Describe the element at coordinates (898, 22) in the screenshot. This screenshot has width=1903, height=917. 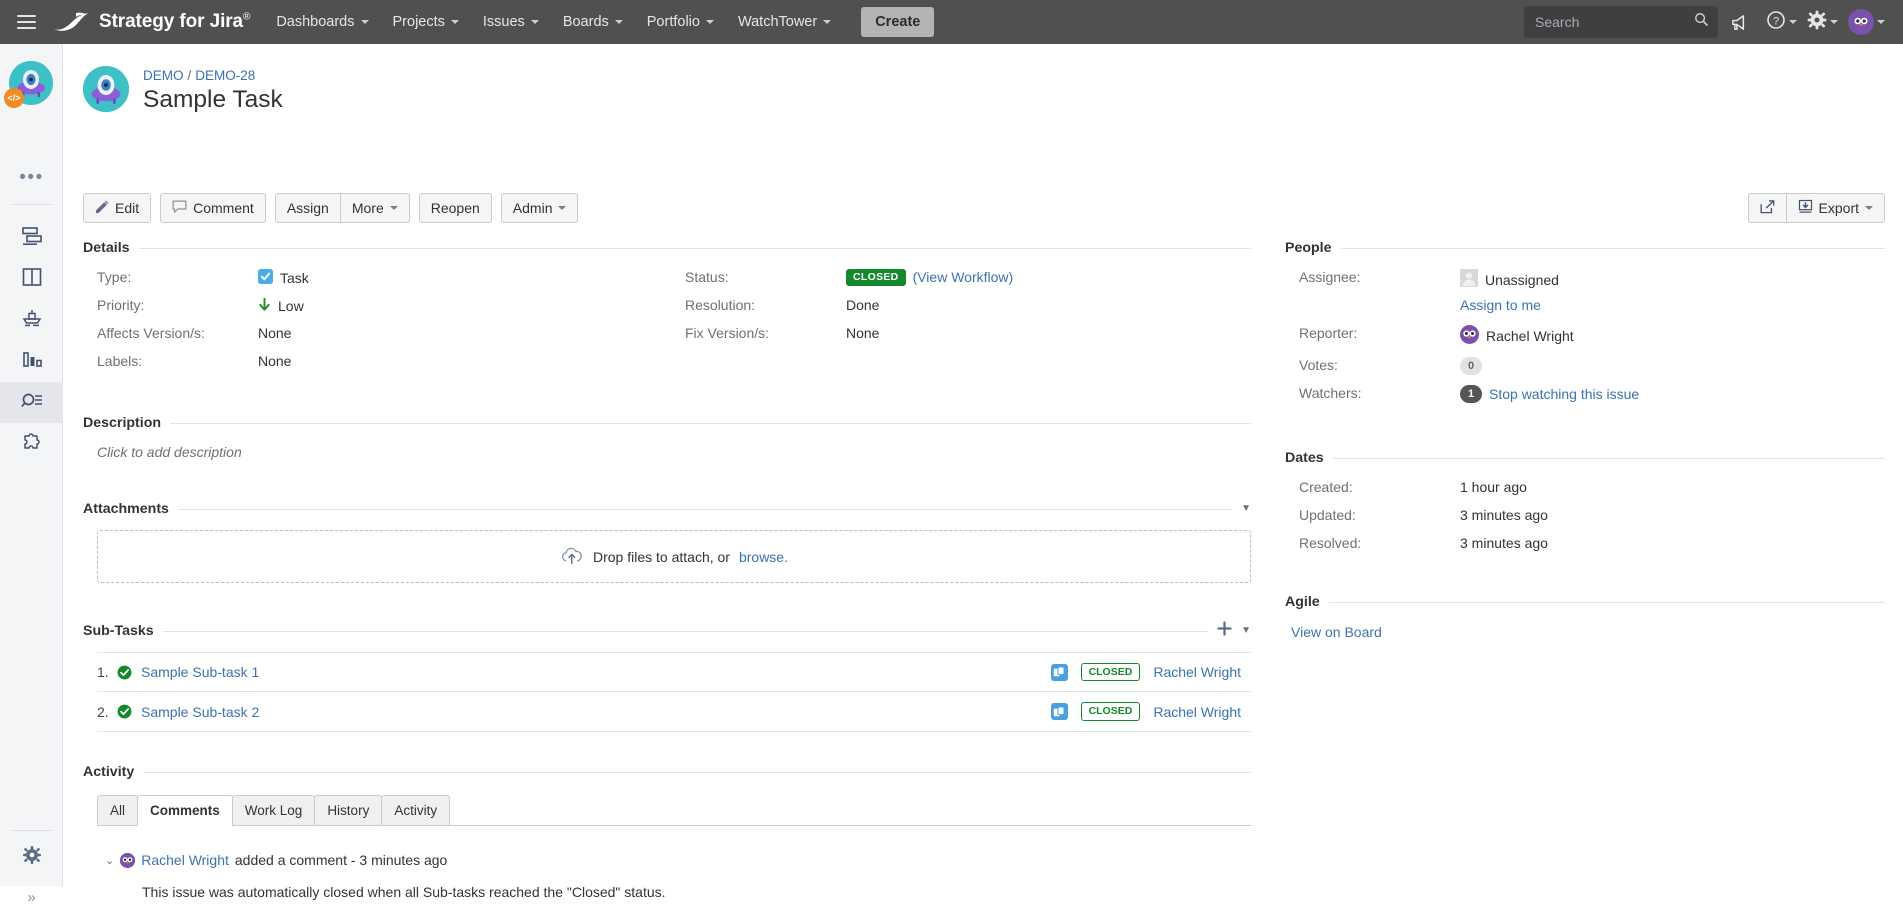
I see `create-button: Create` at that location.